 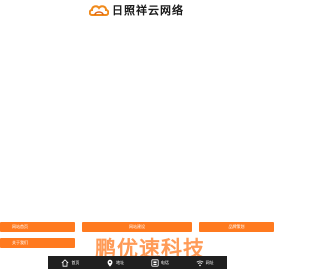 I want to click on brand-name: 日照祥云网络, so click(x=148, y=10).